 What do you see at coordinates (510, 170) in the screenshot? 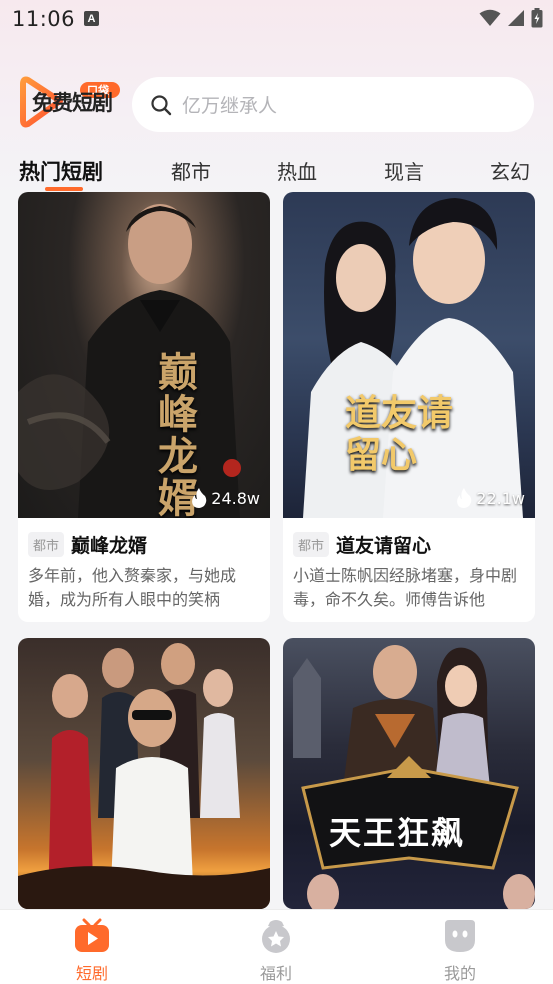
I see `tab-fantasy: 玄幻` at bounding box center [510, 170].